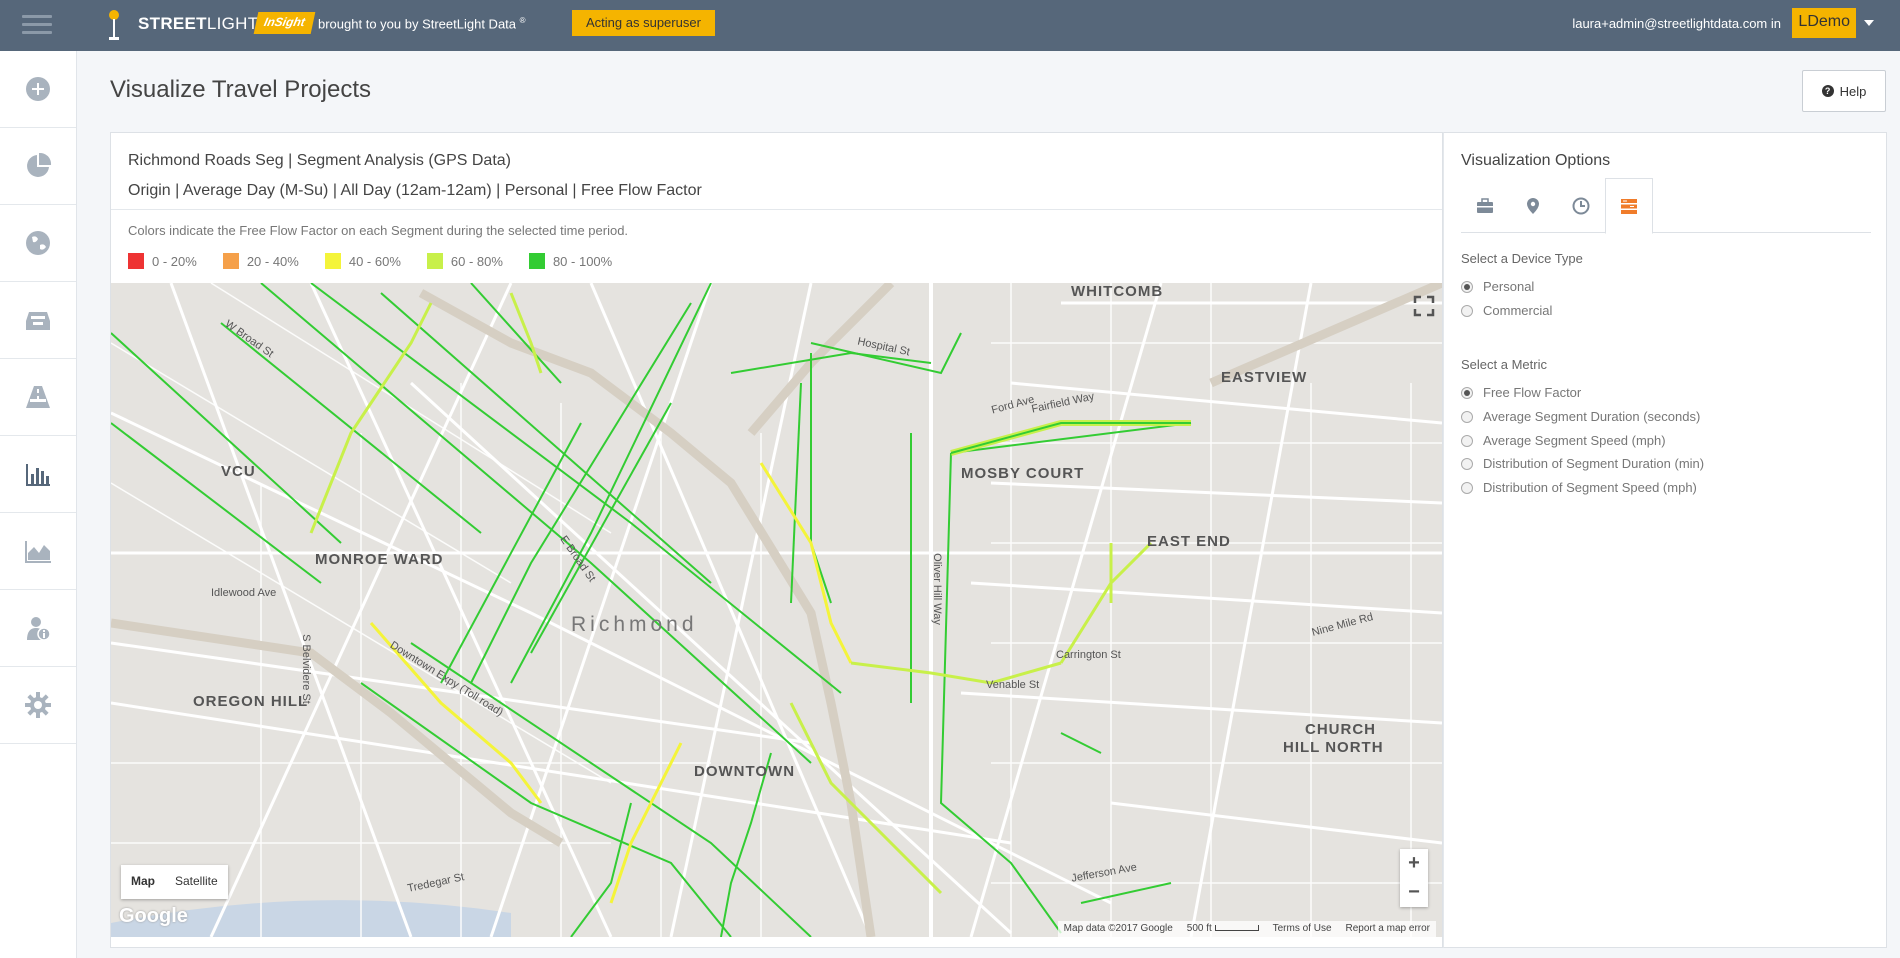 This screenshot has width=1900, height=958. I want to click on legend-item: 80 - 100%, so click(570, 261).